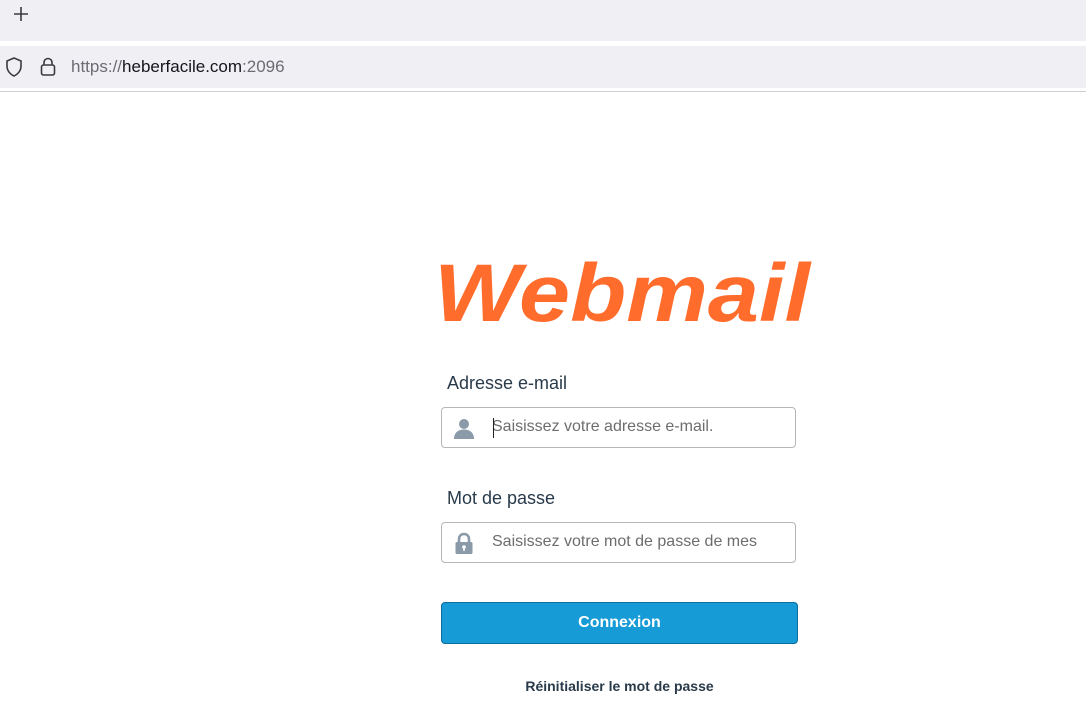 This screenshot has height=711, width=1086. Describe the element at coordinates (263, 66) in the screenshot. I see `url-port: :2096` at that location.